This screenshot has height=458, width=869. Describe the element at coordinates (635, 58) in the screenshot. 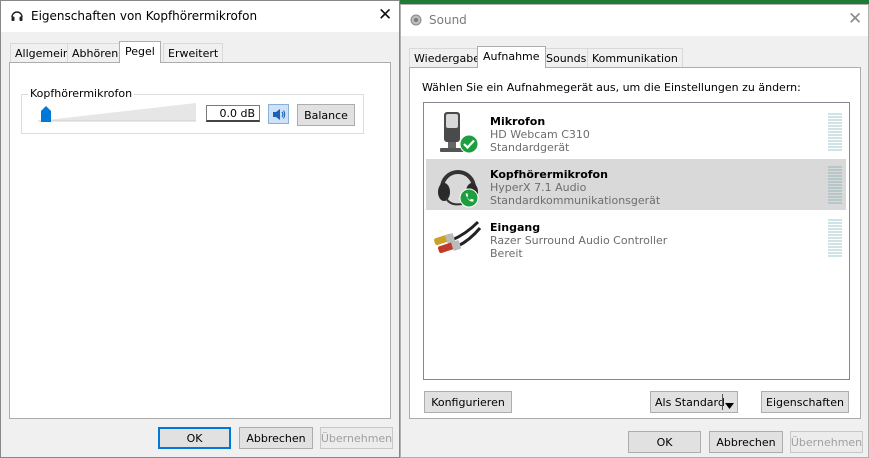

I see `tab-kommunikation: Kommunikation` at that location.